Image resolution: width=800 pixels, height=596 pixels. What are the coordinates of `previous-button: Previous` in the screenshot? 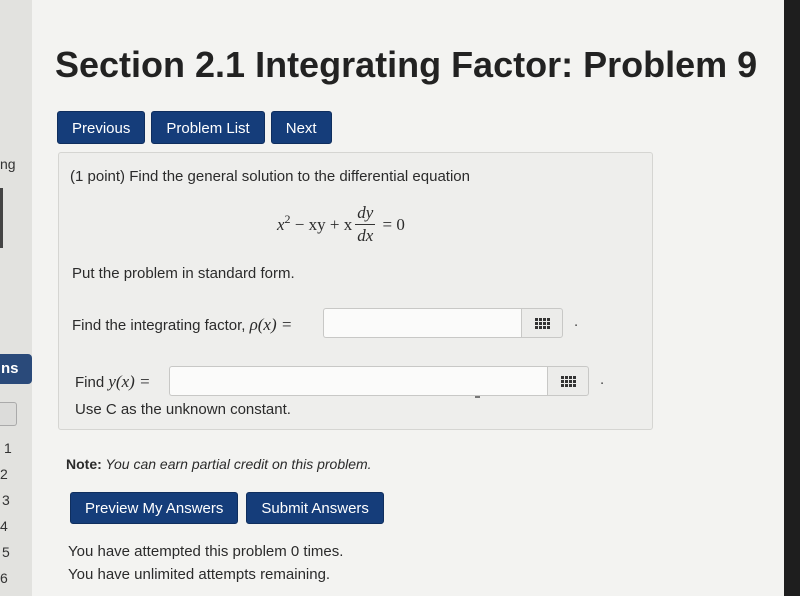 It's located at (101, 127).